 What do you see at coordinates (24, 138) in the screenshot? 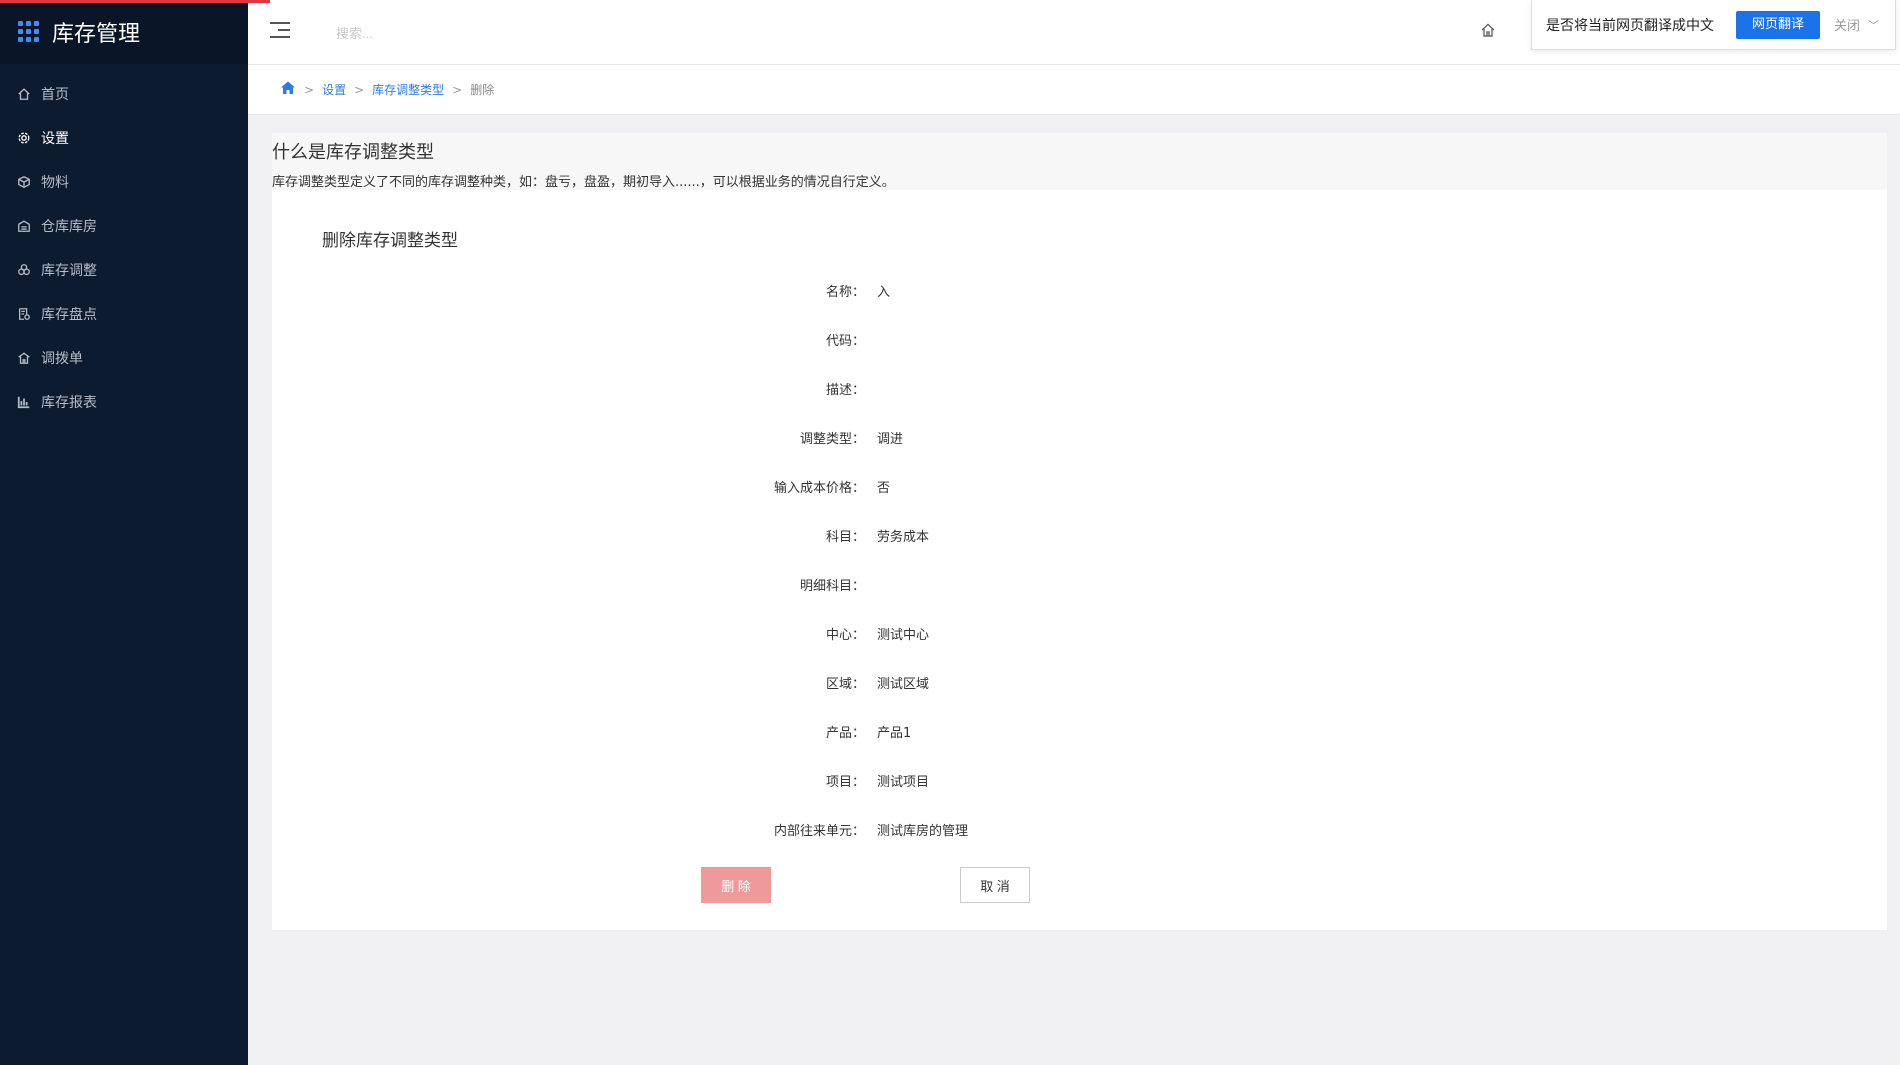
I see `gear-icon` at bounding box center [24, 138].